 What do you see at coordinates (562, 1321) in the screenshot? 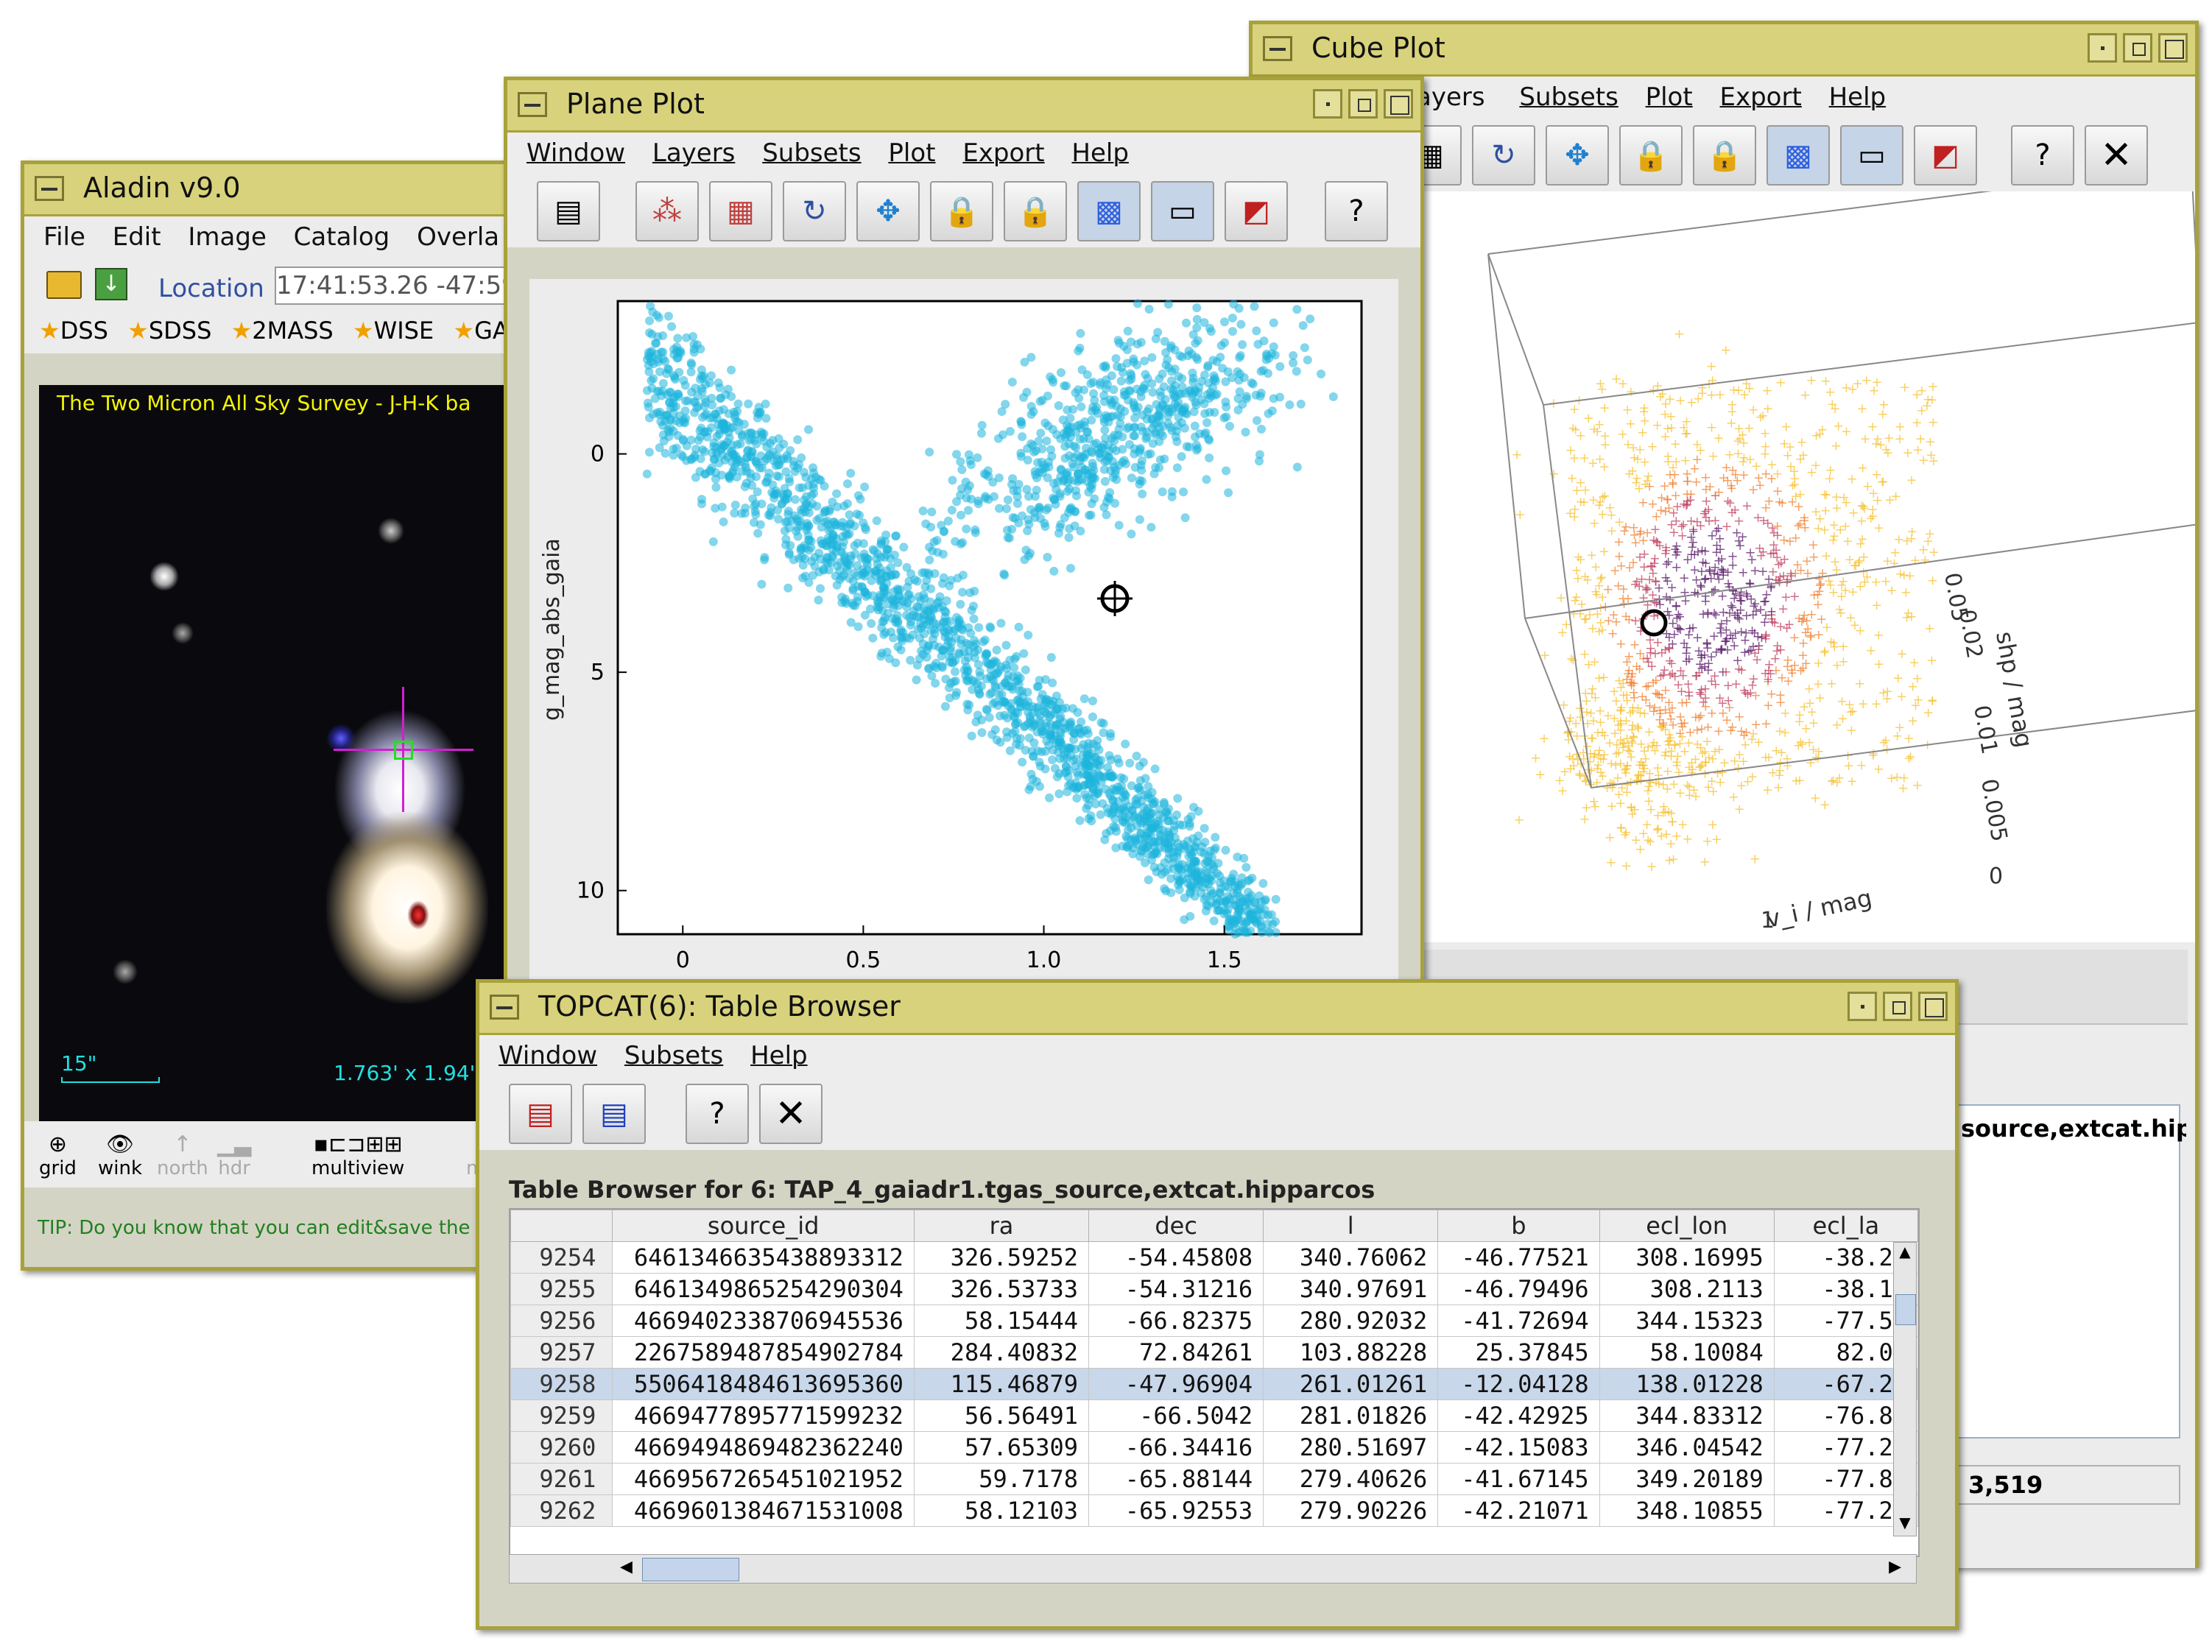
I see `row-index-cell: 9256` at bounding box center [562, 1321].